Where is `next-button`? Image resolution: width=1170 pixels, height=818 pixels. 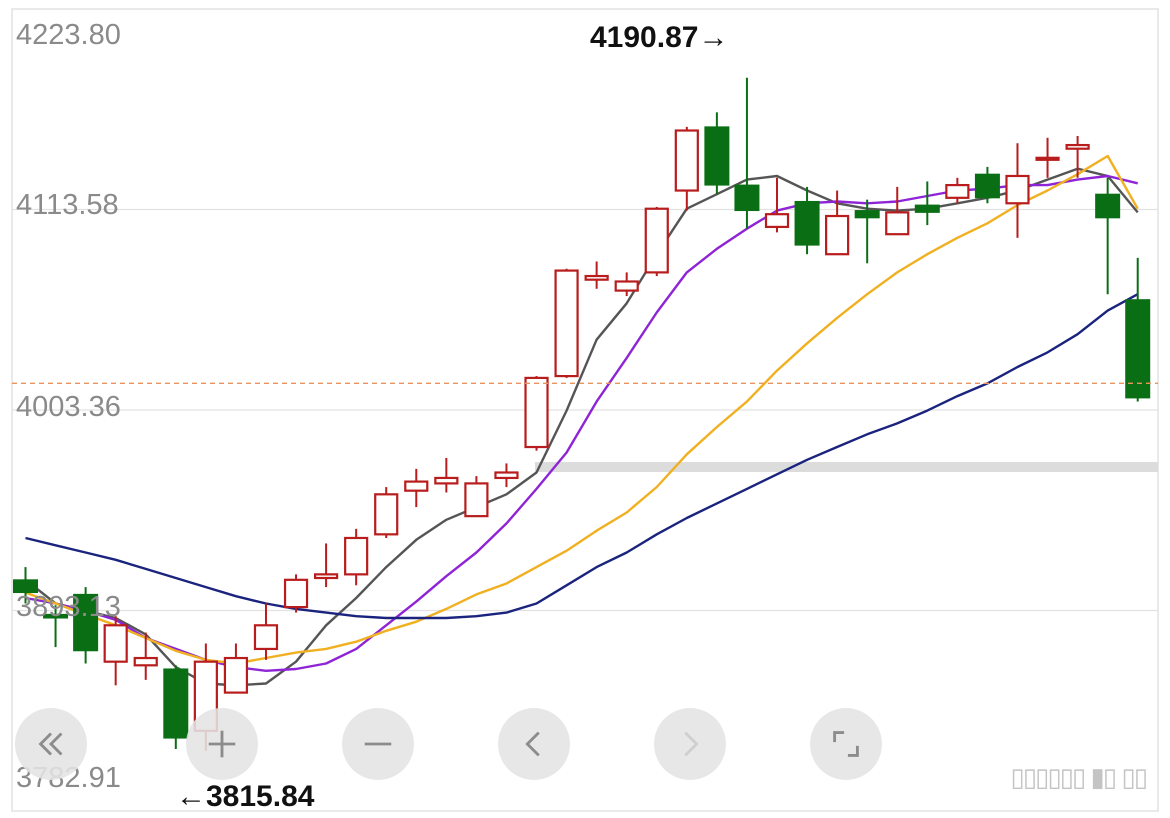
next-button is located at coordinates (690, 744).